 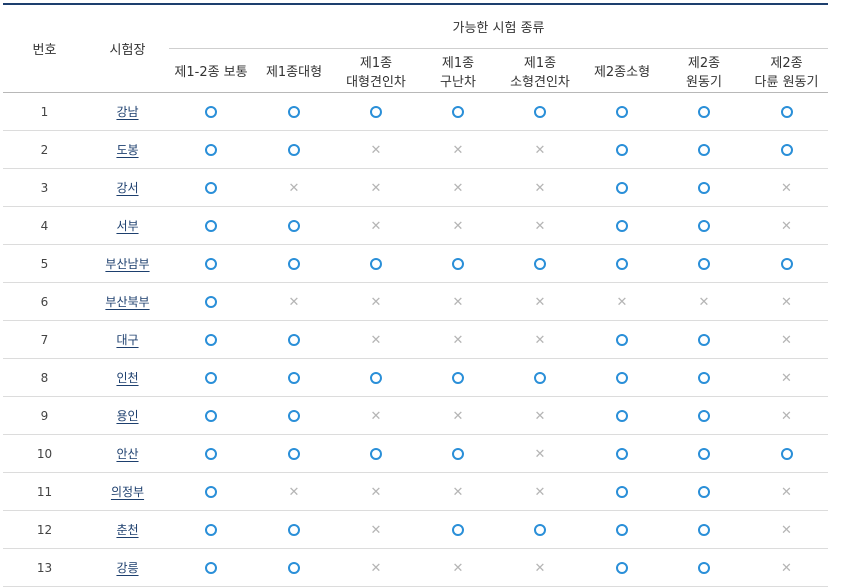 What do you see at coordinates (415, 453) in the screenshot?
I see `table-row: 10 안산 ✕` at bounding box center [415, 453].